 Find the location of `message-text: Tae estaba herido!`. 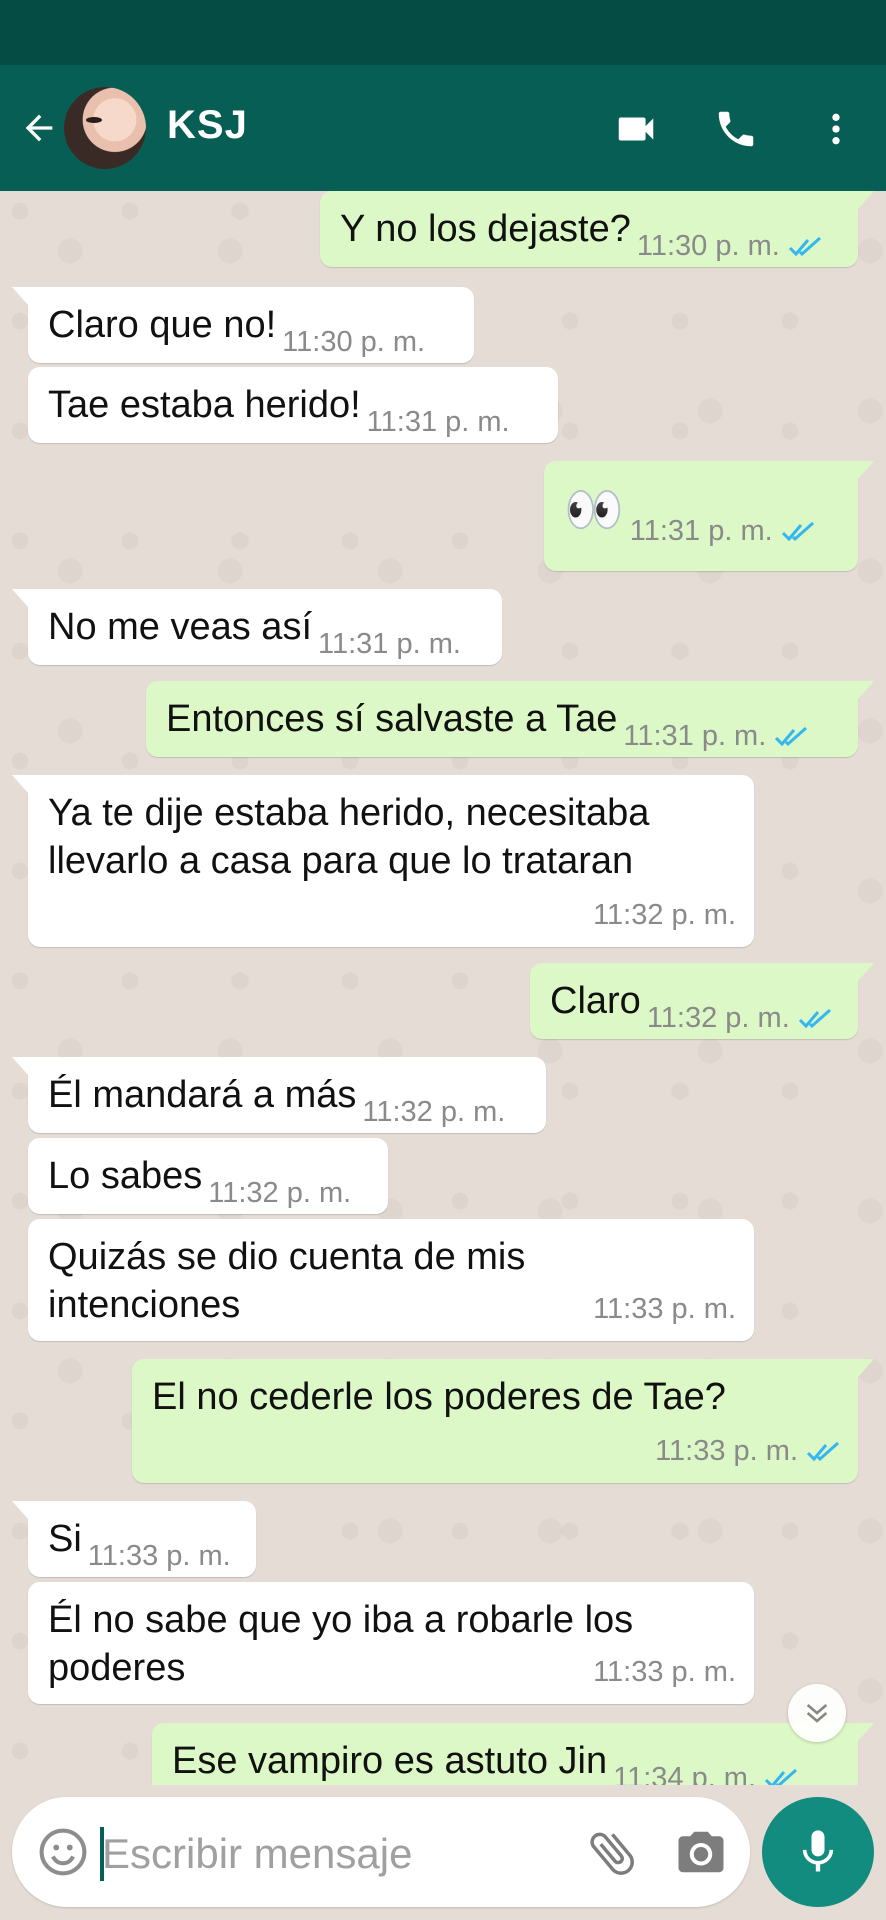

message-text: Tae estaba herido! is located at coordinates (204, 405).